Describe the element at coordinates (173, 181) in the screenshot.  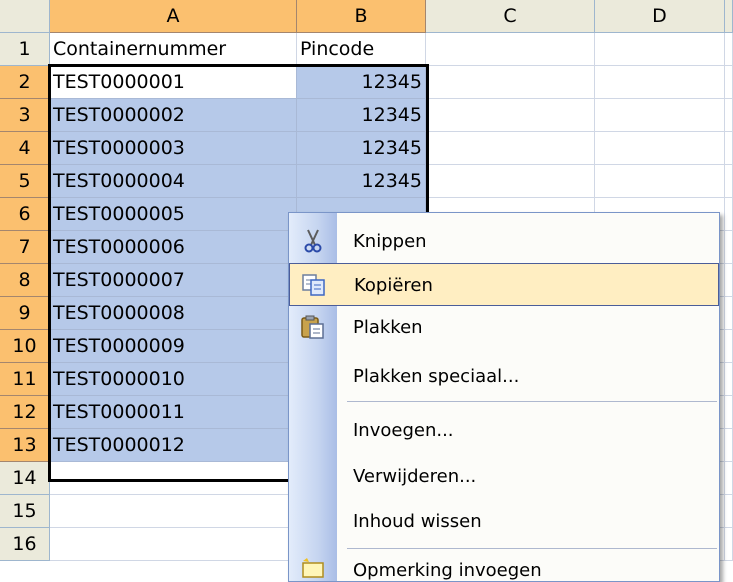
I see `cell-a-5: TEST0000004` at that location.